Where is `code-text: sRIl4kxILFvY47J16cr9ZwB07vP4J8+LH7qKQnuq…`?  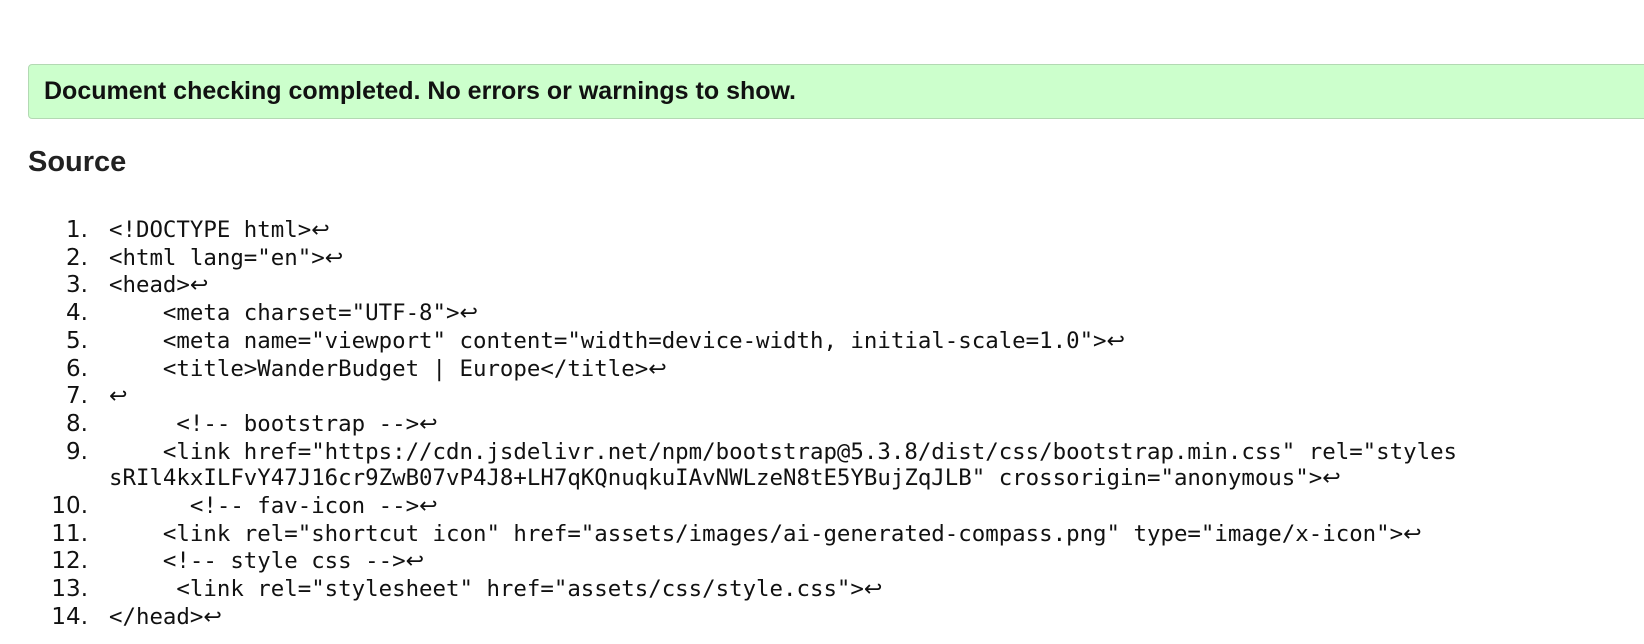 code-text: sRIl4kxILFvY47J16cr9ZwB07vP4J8+LH7qKQnuq… is located at coordinates (716, 478).